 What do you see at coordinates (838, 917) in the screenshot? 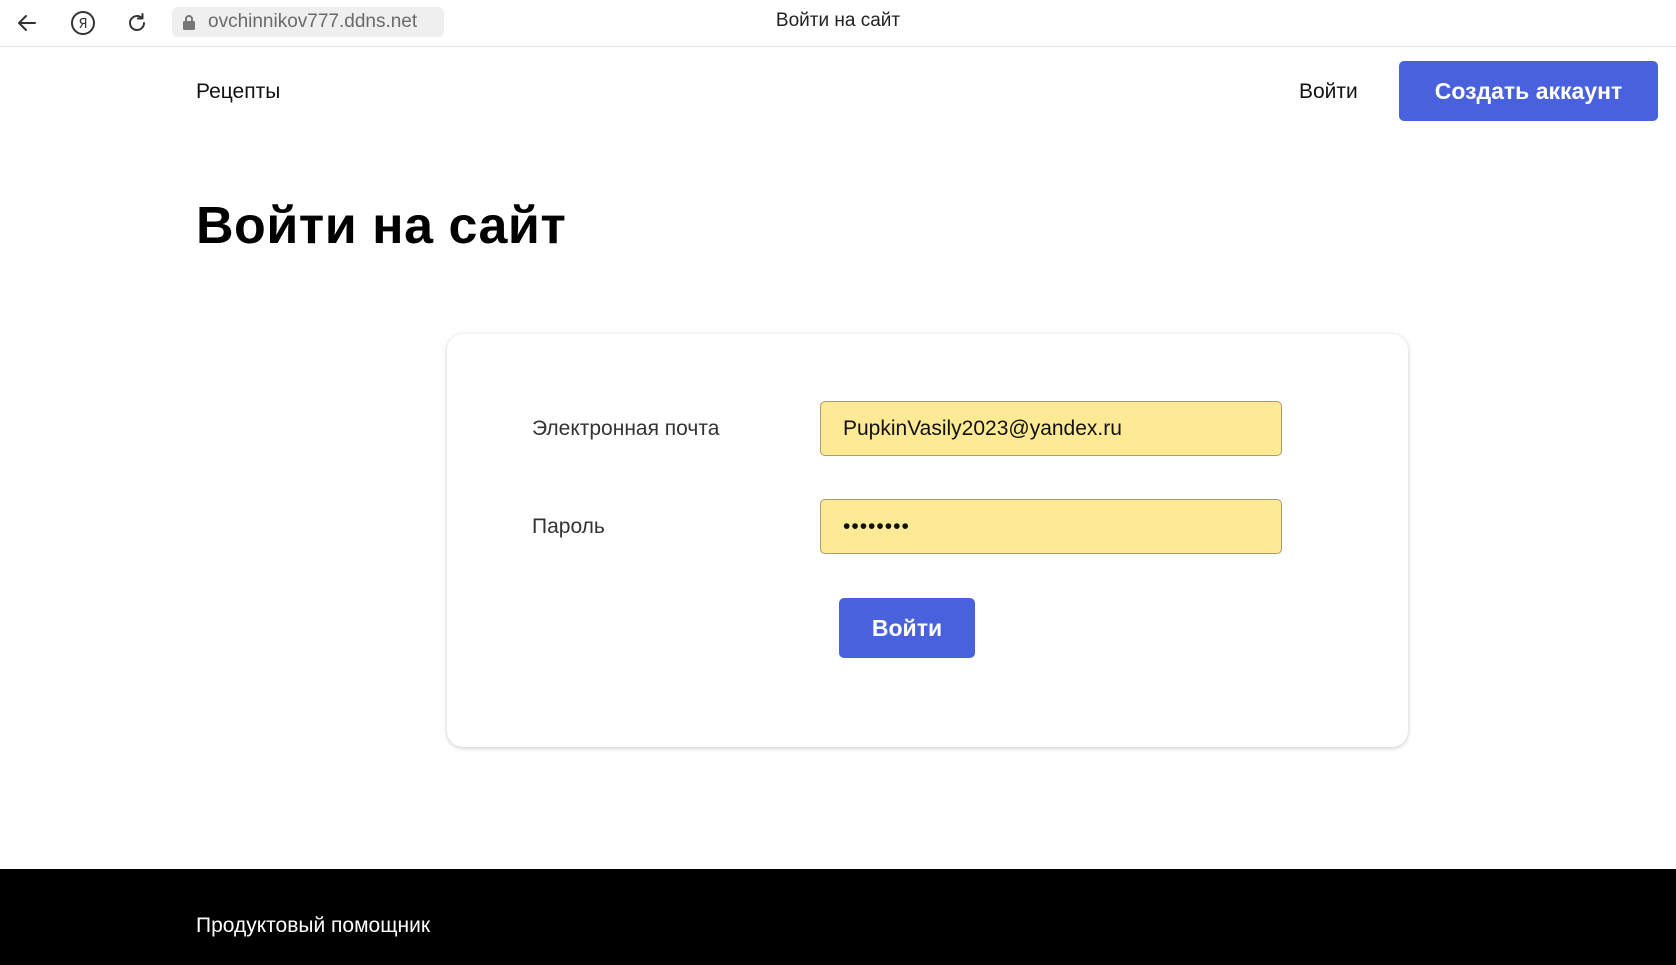
I see `footer: Продуктовый помощник` at bounding box center [838, 917].